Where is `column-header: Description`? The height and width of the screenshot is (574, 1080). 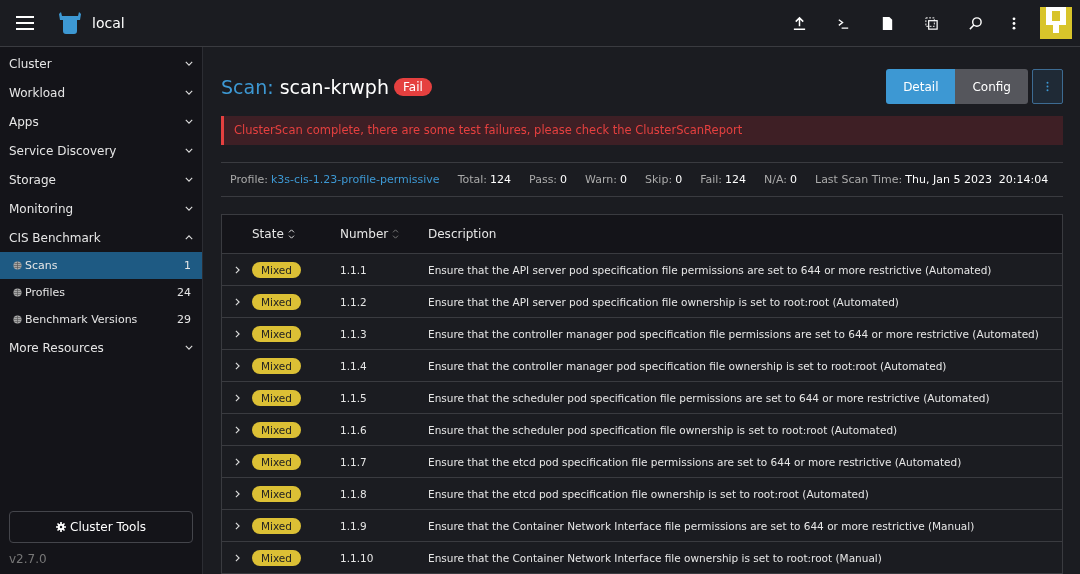
column-header: Description is located at coordinates (463, 234).